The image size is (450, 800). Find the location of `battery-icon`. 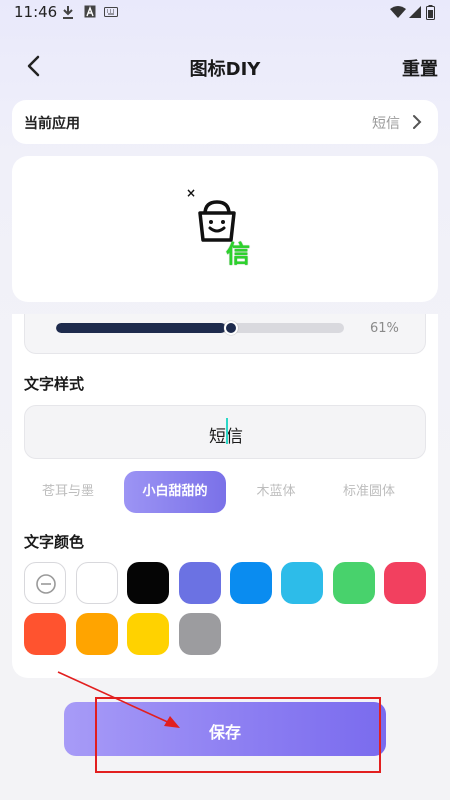

battery-icon is located at coordinates (430, 12).